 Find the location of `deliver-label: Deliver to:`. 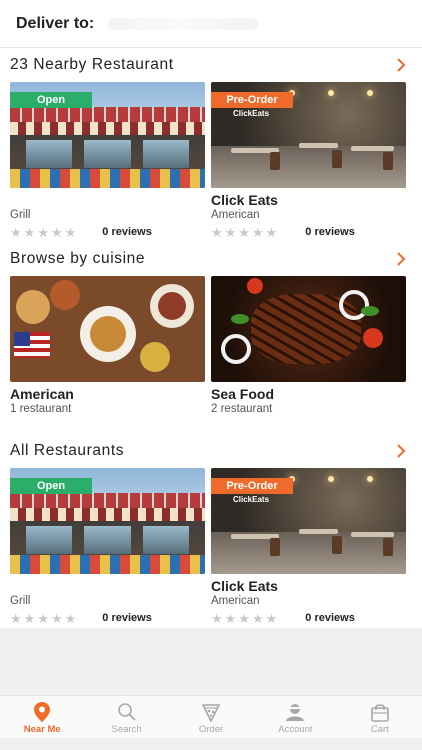

deliver-label: Deliver to: is located at coordinates (55, 23).